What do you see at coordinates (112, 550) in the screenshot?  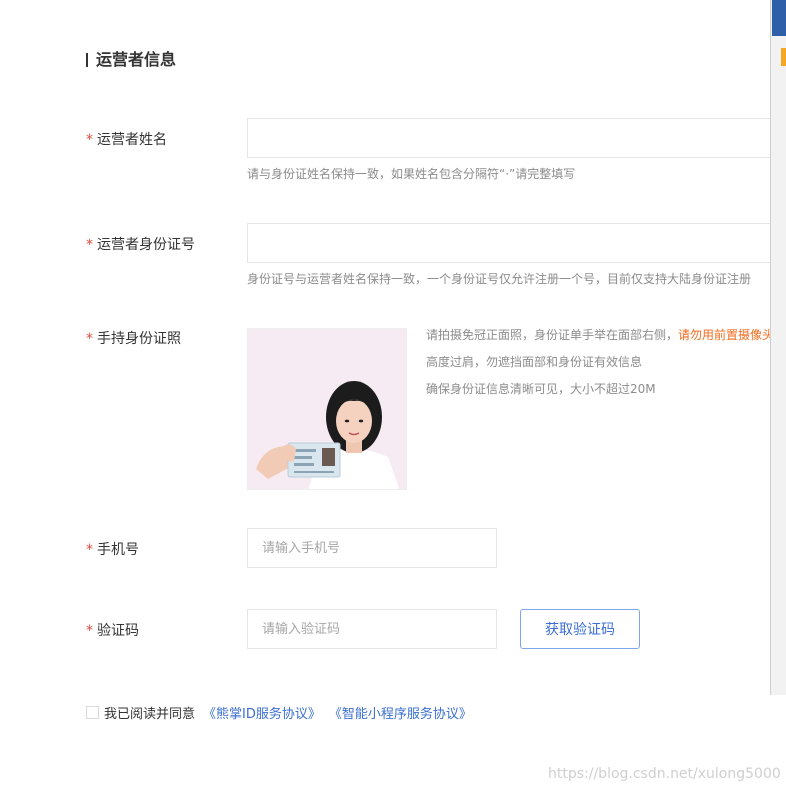 I see `phone-label: * 手机号` at bounding box center [112, 550].